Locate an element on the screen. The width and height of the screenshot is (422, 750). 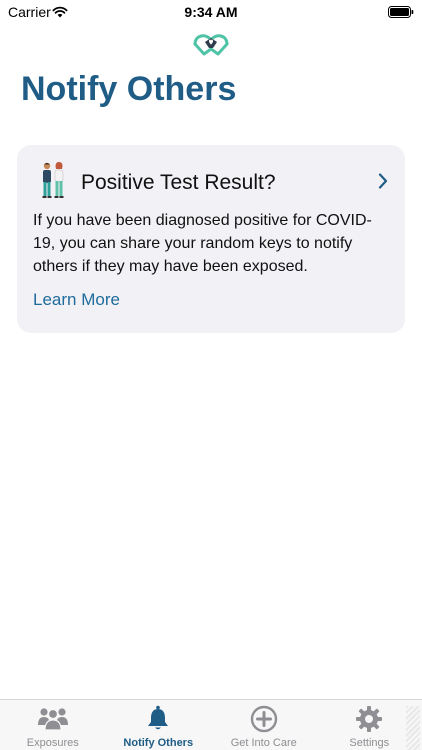
tab-label-get-into-care: Get Into Care is located at coordinates (263, 743).